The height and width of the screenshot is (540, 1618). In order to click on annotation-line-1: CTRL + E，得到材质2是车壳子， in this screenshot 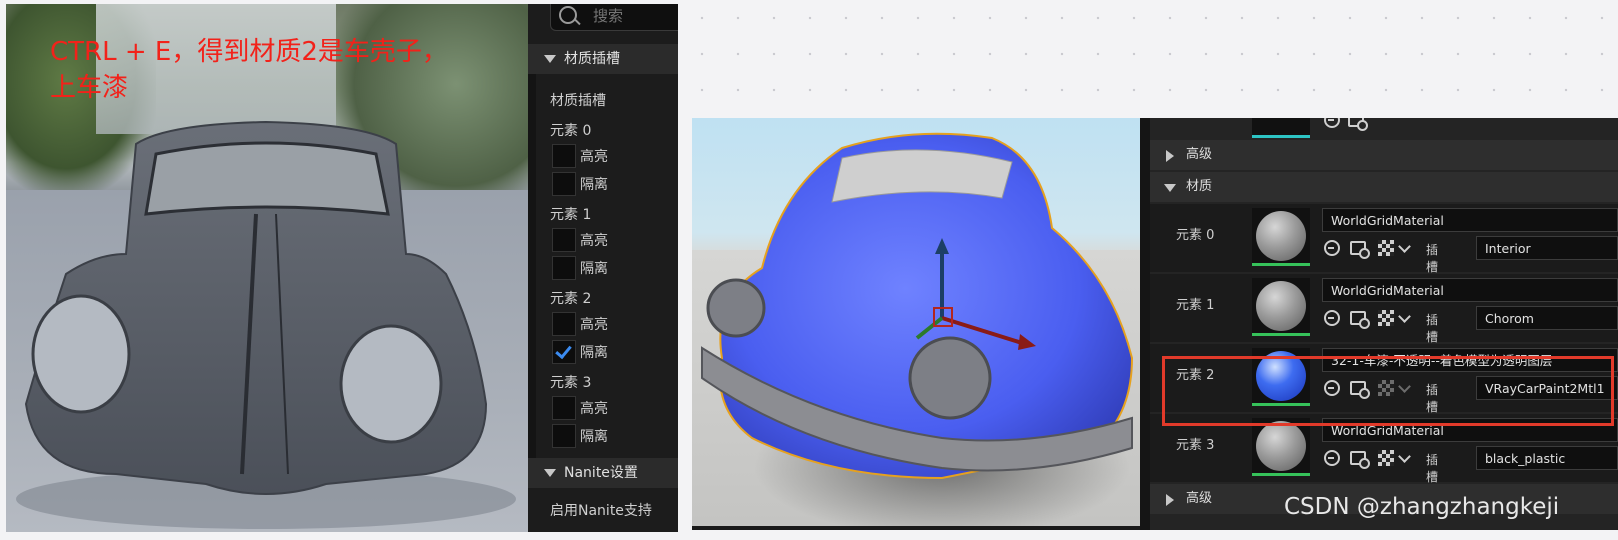, I will do `click(249, 52)`.